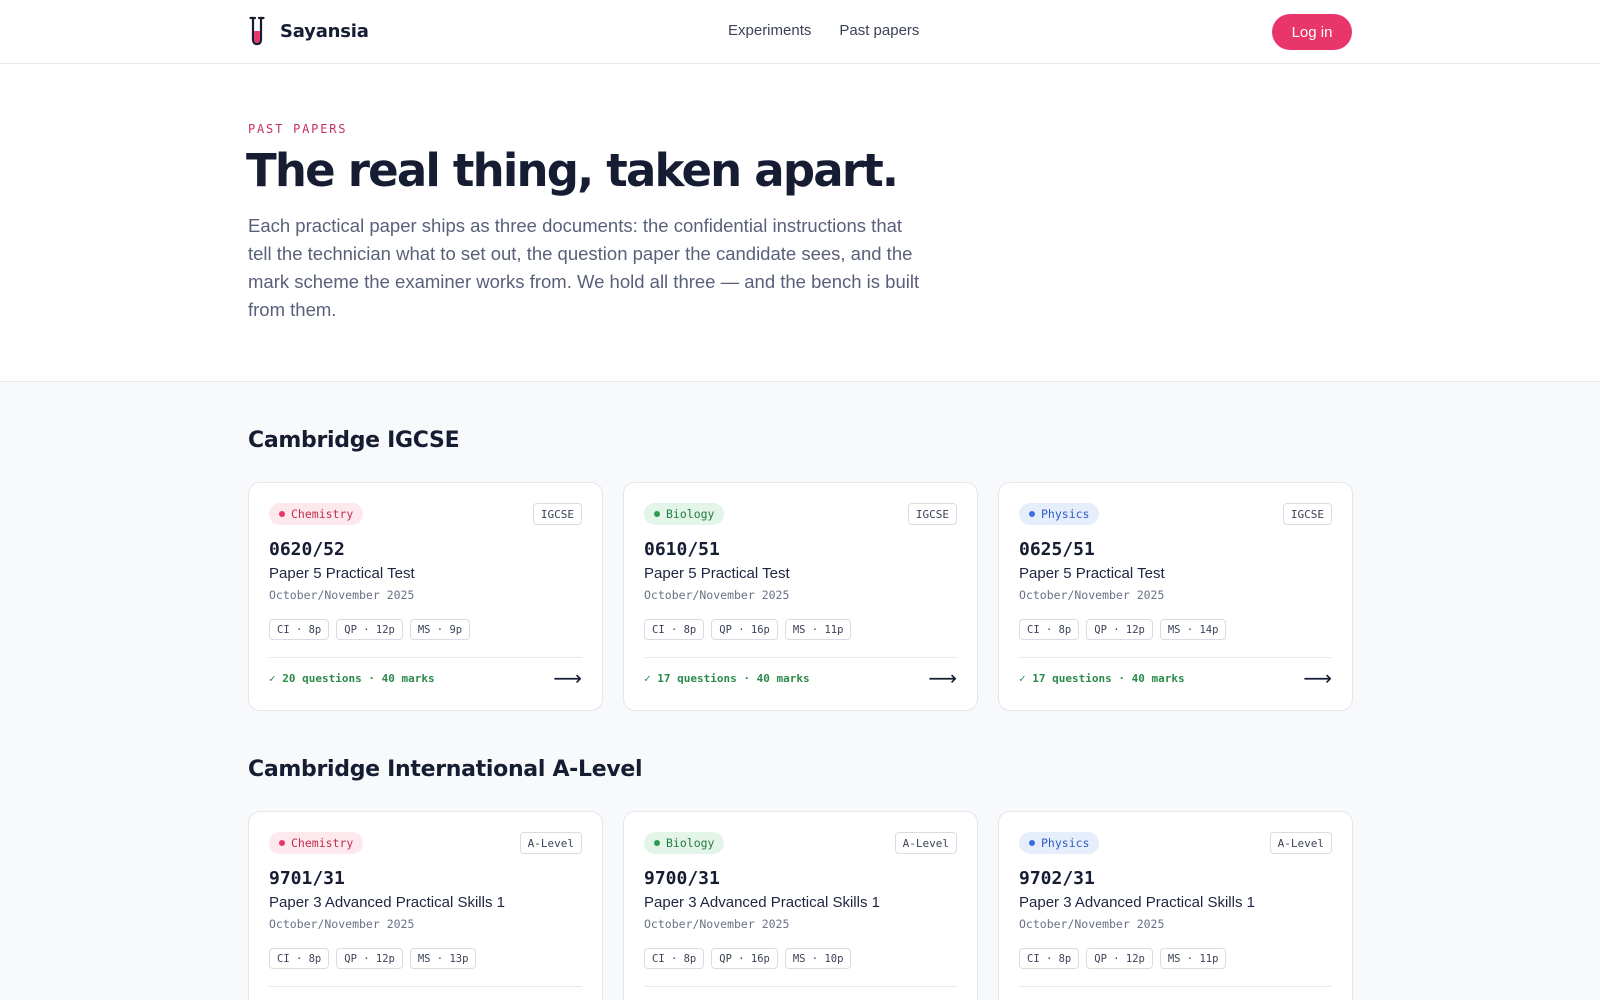 The width and height of the screenshot is (1600, 1000). I want to click on doc-chip: MS · 13p, so click(443, 958).